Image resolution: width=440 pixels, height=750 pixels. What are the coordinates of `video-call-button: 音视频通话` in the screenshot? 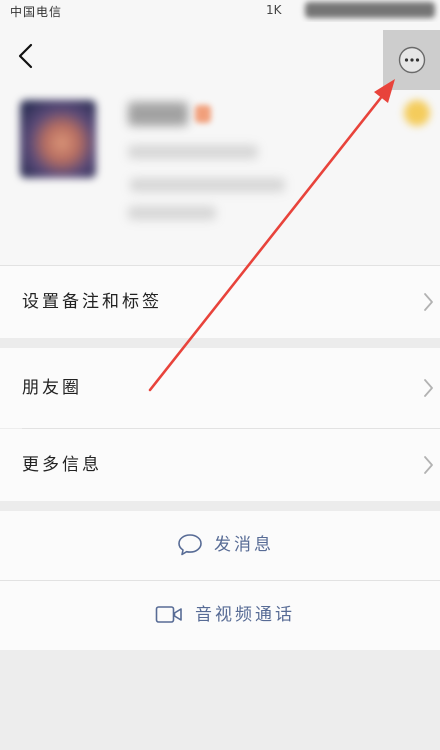 It's located at (220, 615).